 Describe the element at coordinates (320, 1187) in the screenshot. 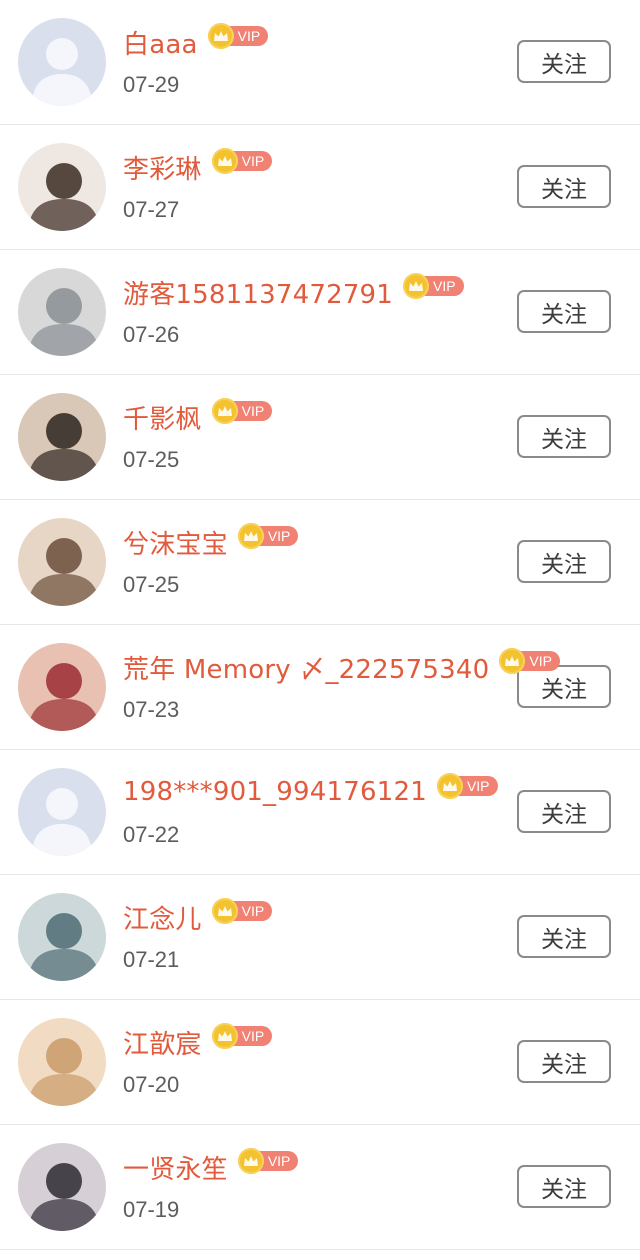

I see `user-row: 一贤永笙 VIP 07-19 关注` at that location.